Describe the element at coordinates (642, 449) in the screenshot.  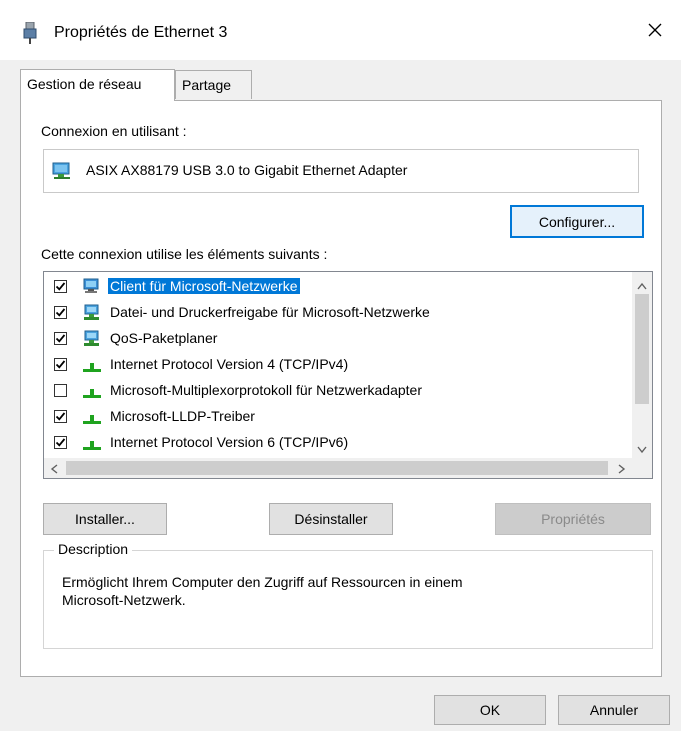
I see `scroll-down-icon` at that location.